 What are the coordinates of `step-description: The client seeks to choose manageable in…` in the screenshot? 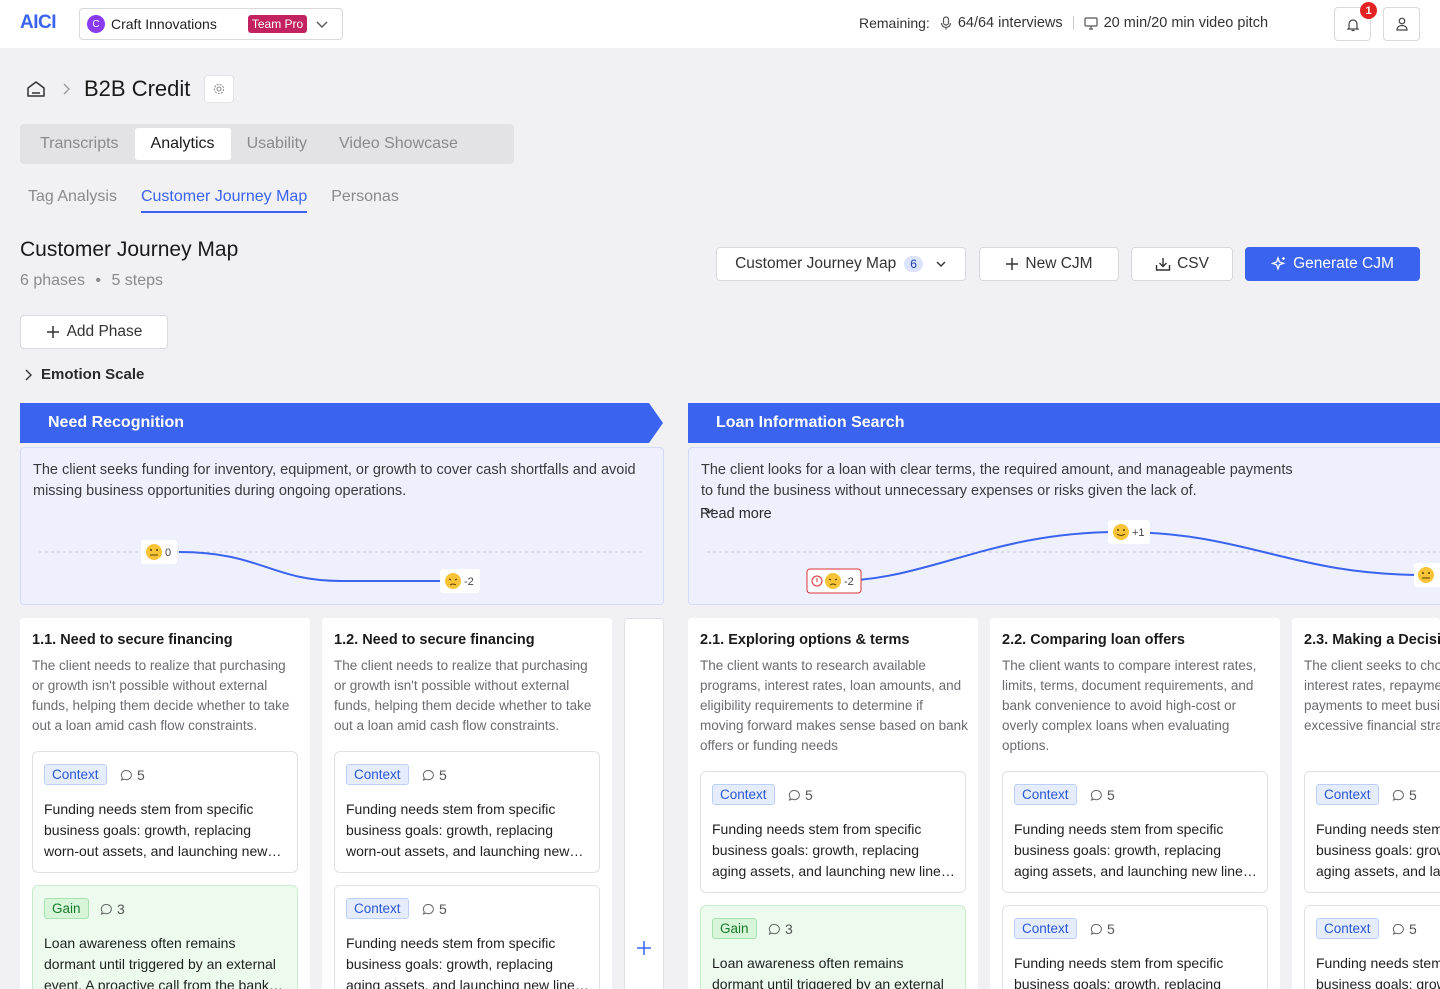 It's located at (1372, 695).